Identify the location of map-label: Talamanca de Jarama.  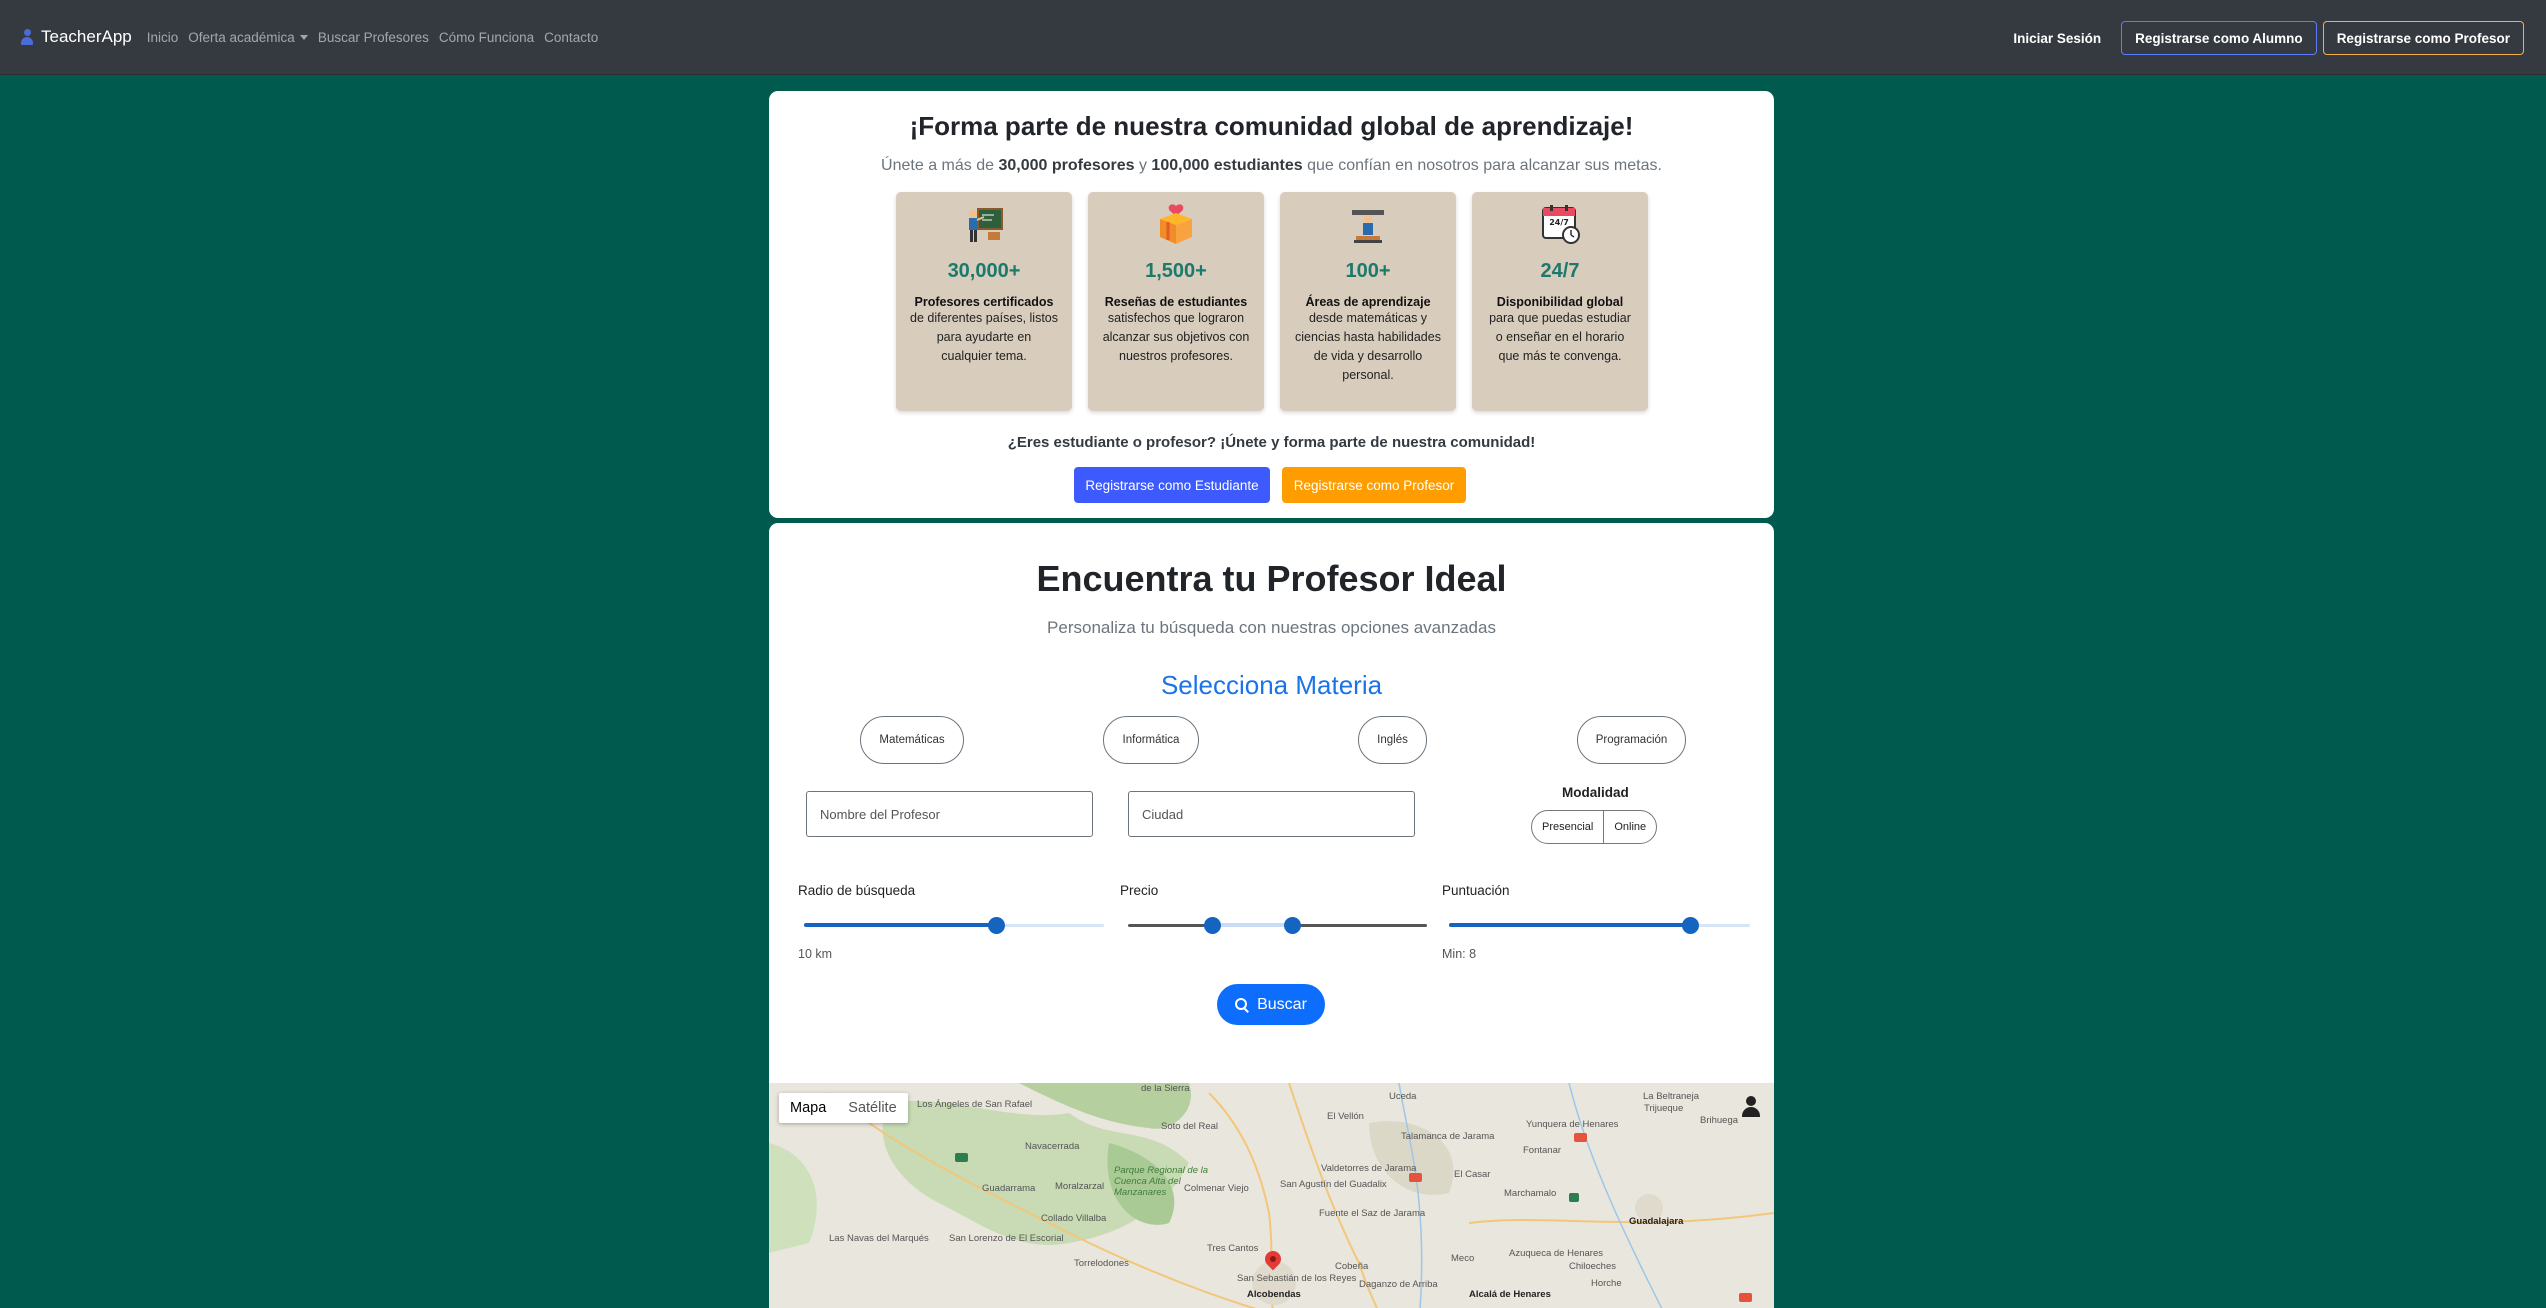
(1448, 1136).